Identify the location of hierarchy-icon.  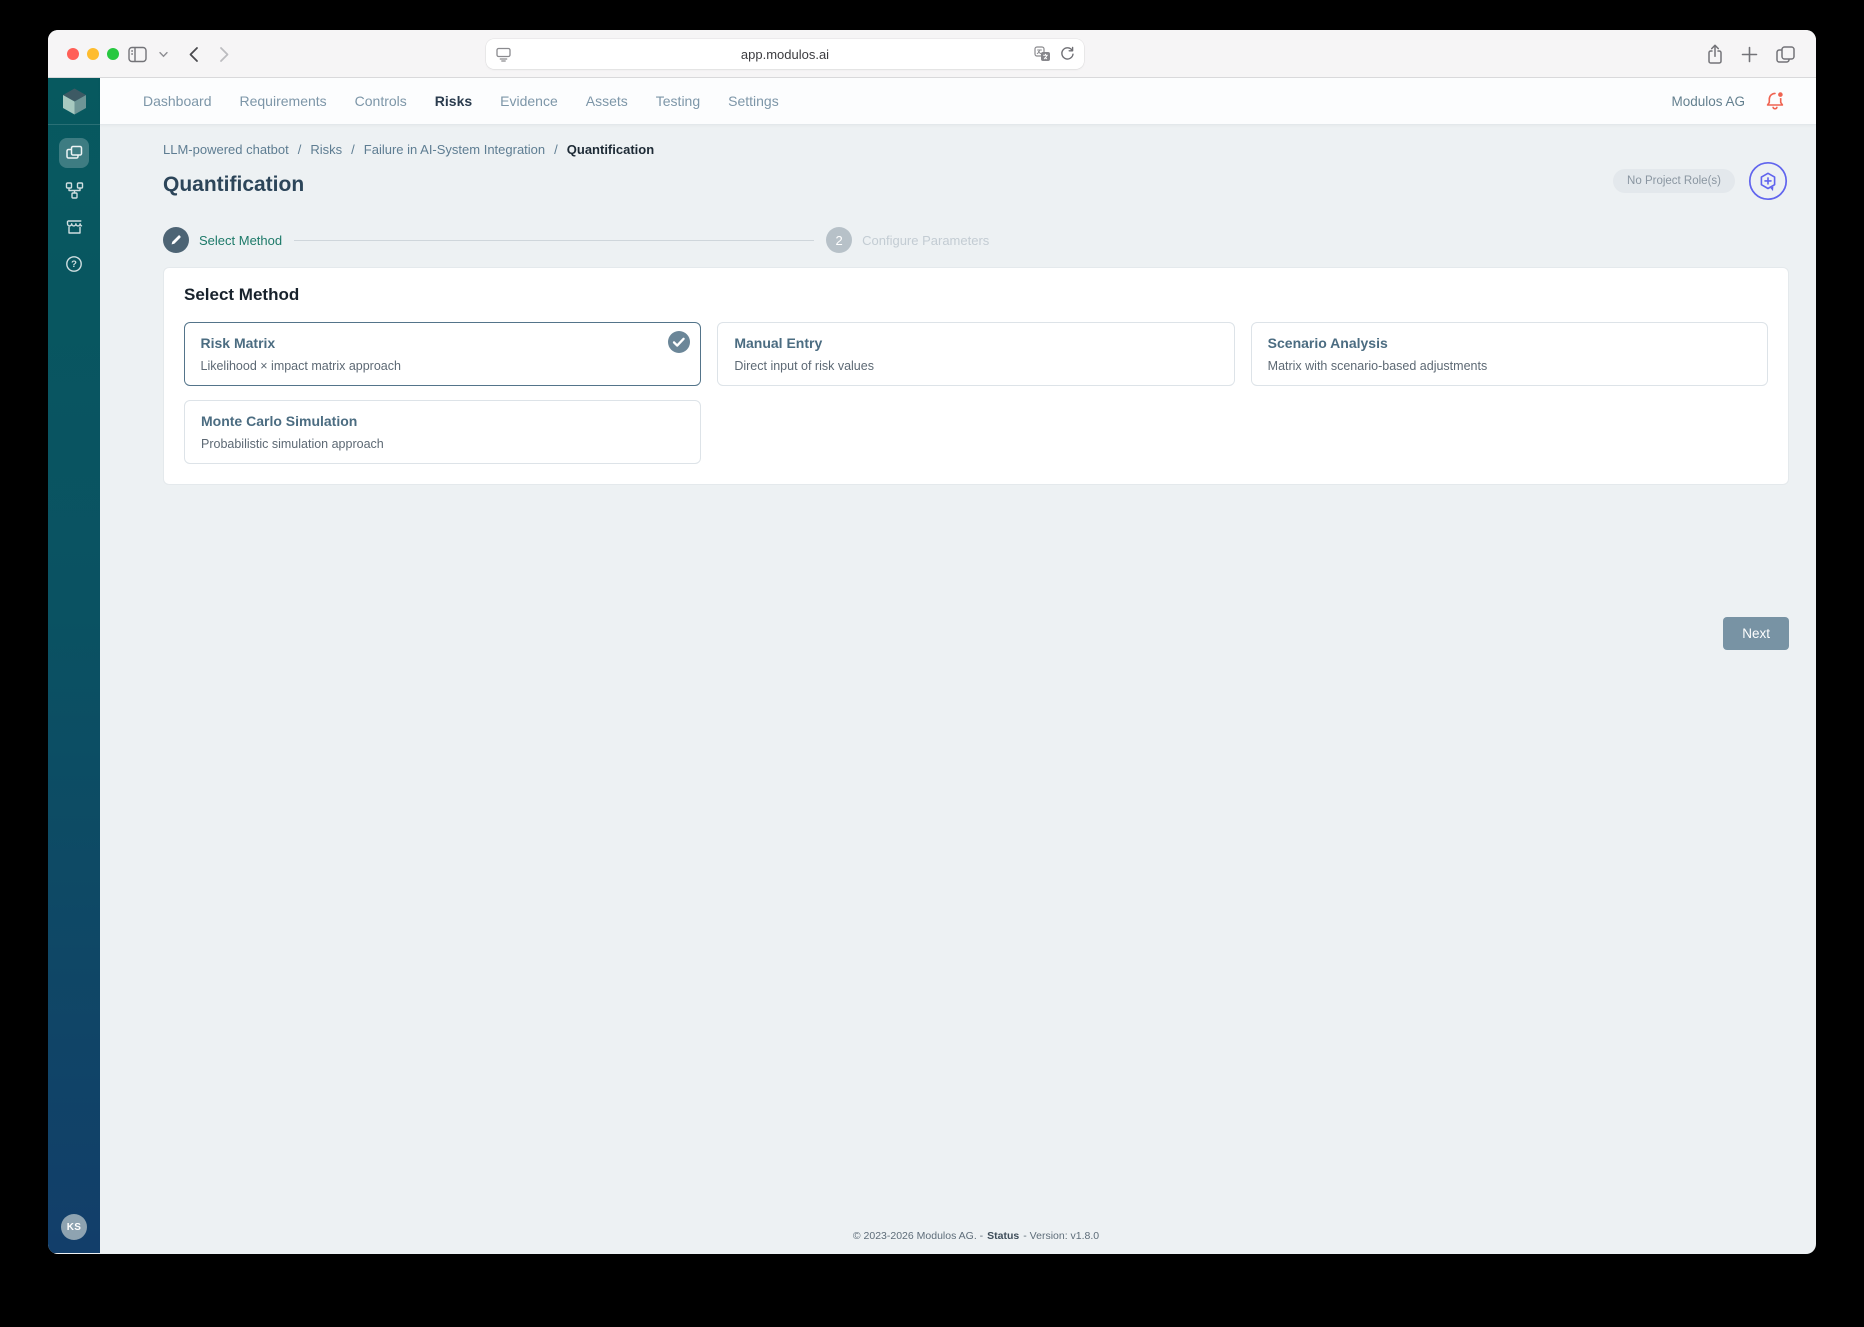
(74, 190).